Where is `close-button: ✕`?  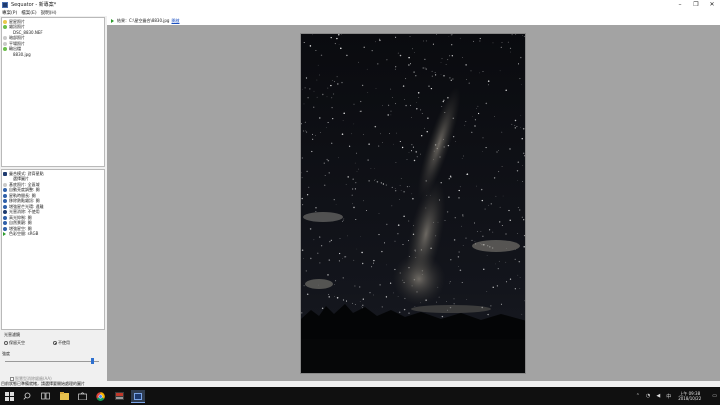 close-button: ✕ is located at coordinates (712, 4).